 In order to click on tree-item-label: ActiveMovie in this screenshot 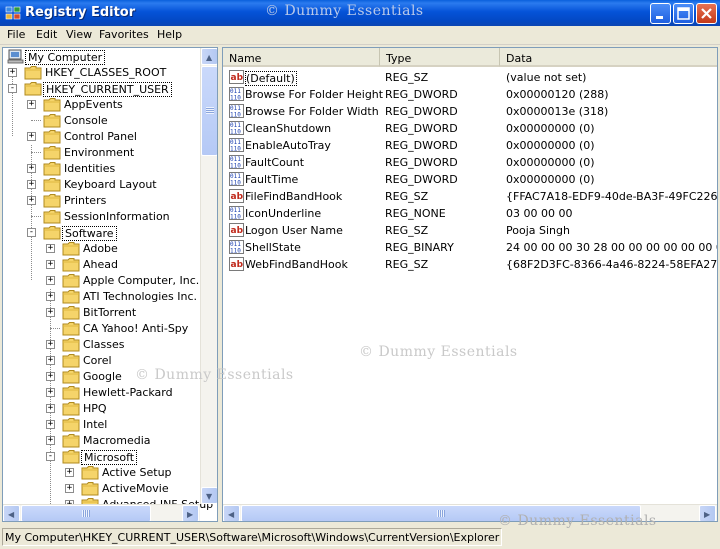, I will do `click(135, 488)`.